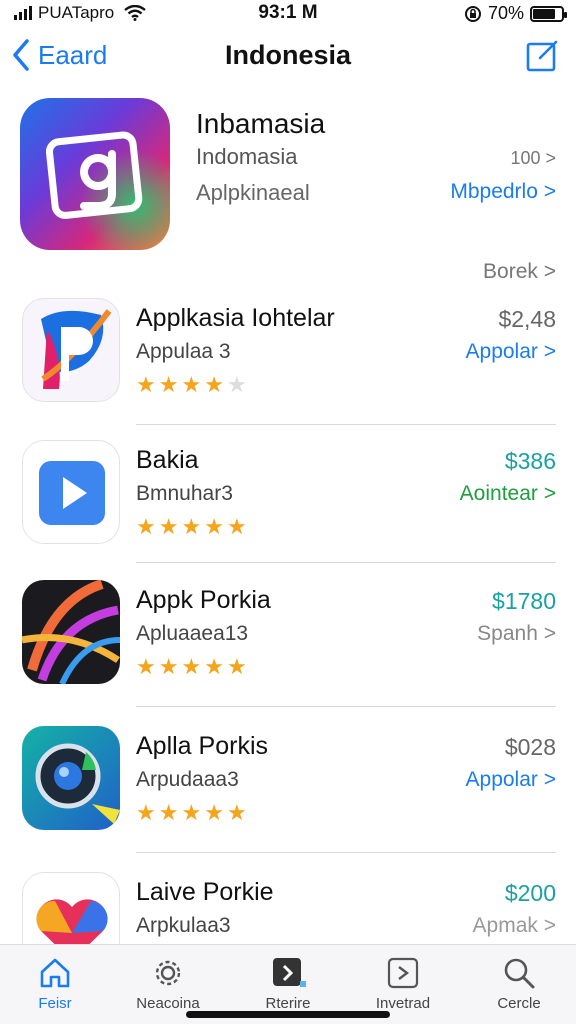  What do you see at coordinates (288, 13) in the screenshot?
I see `status-bar: PUATapro 93:1 M 70%` at bounding box center [288, 13].